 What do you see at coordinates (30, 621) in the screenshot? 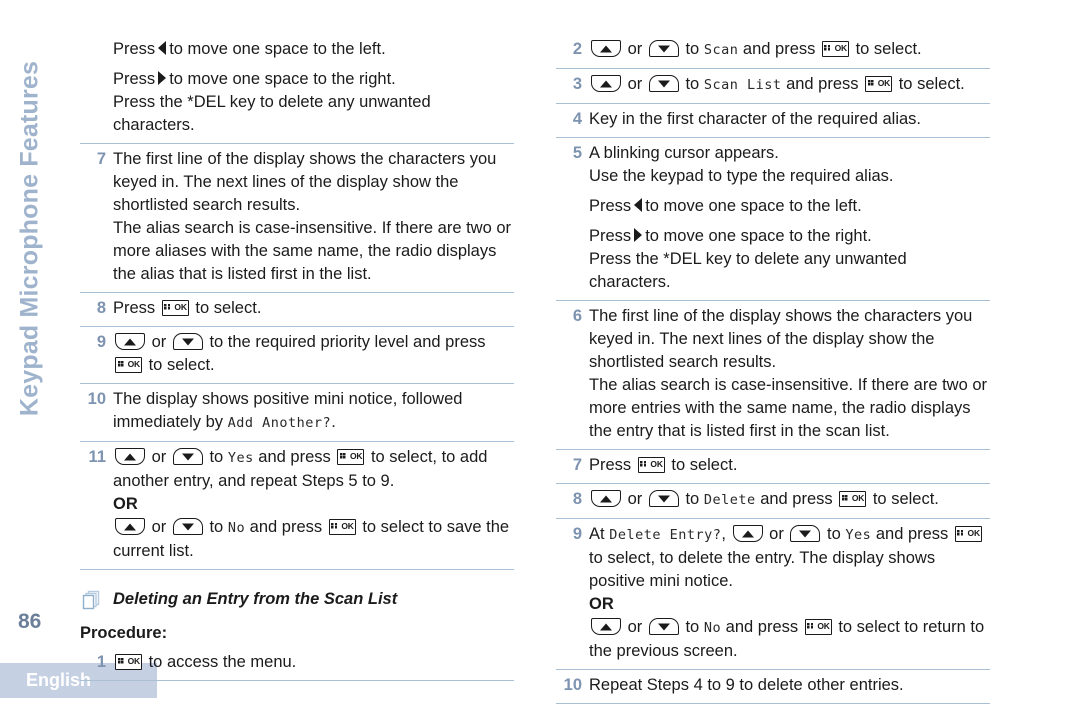
I see `page-number: 86` at bounding box center [30, 621].